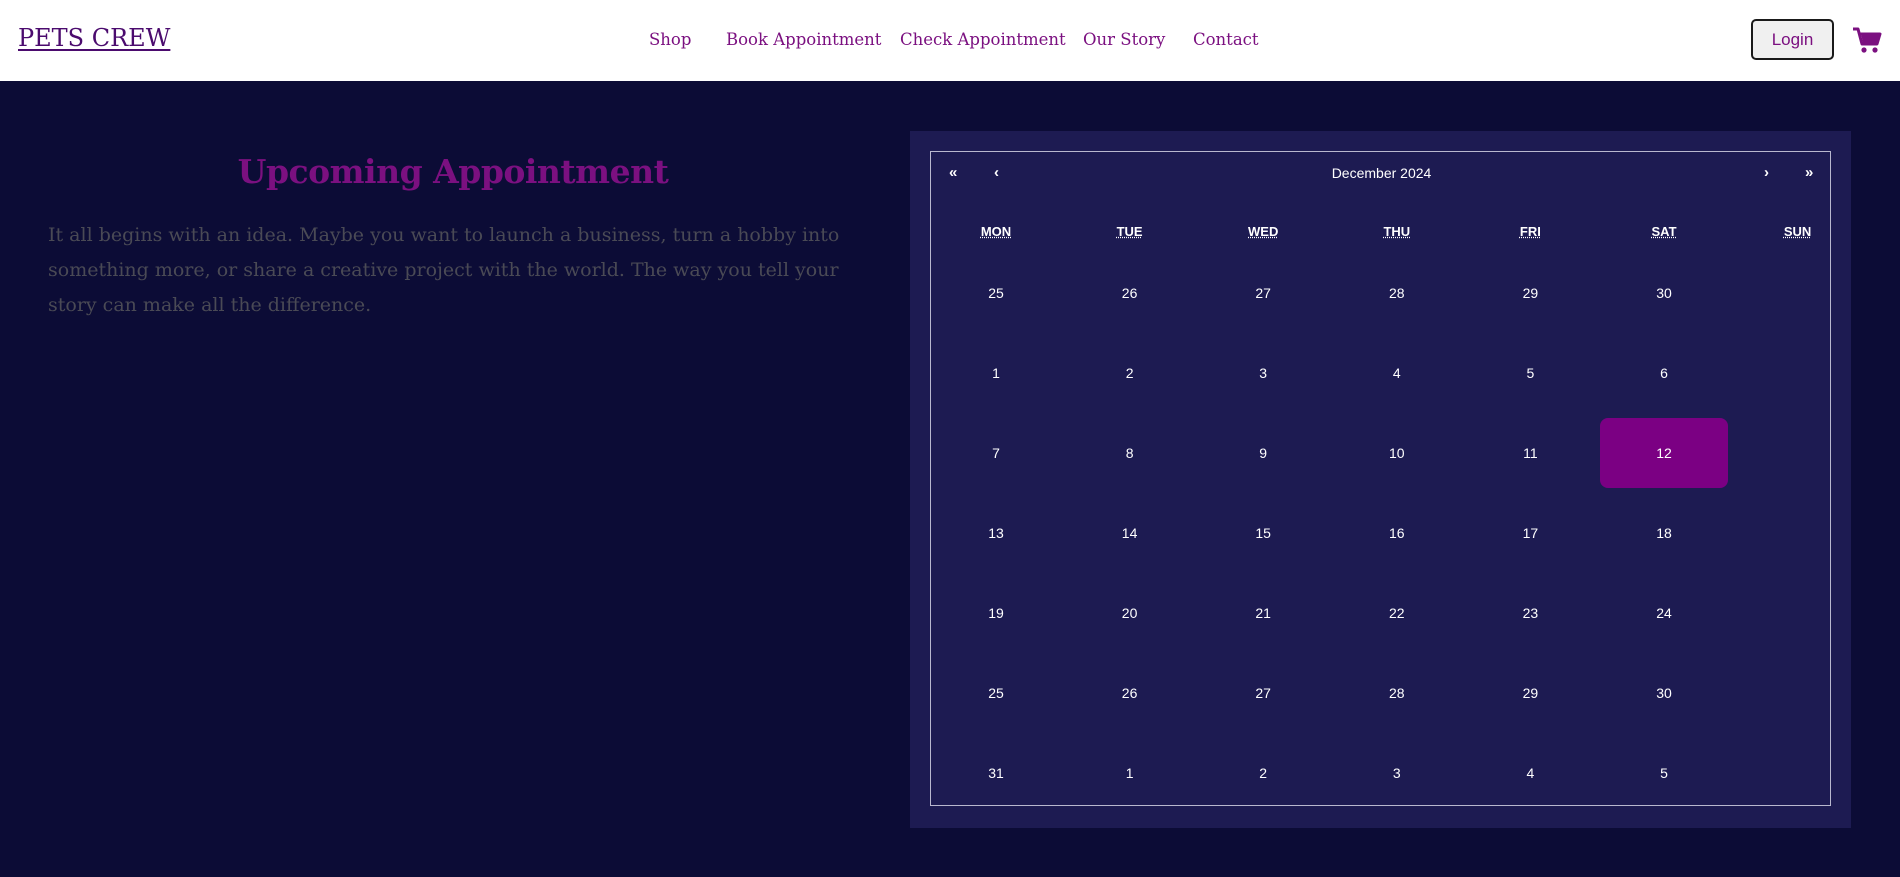 The height and width of the screenshot is (877, 1900). What do you see at coordinates (670, 39) in the screenshot?
I see `nav-shop: Shop` at bounding box center [670, 39].